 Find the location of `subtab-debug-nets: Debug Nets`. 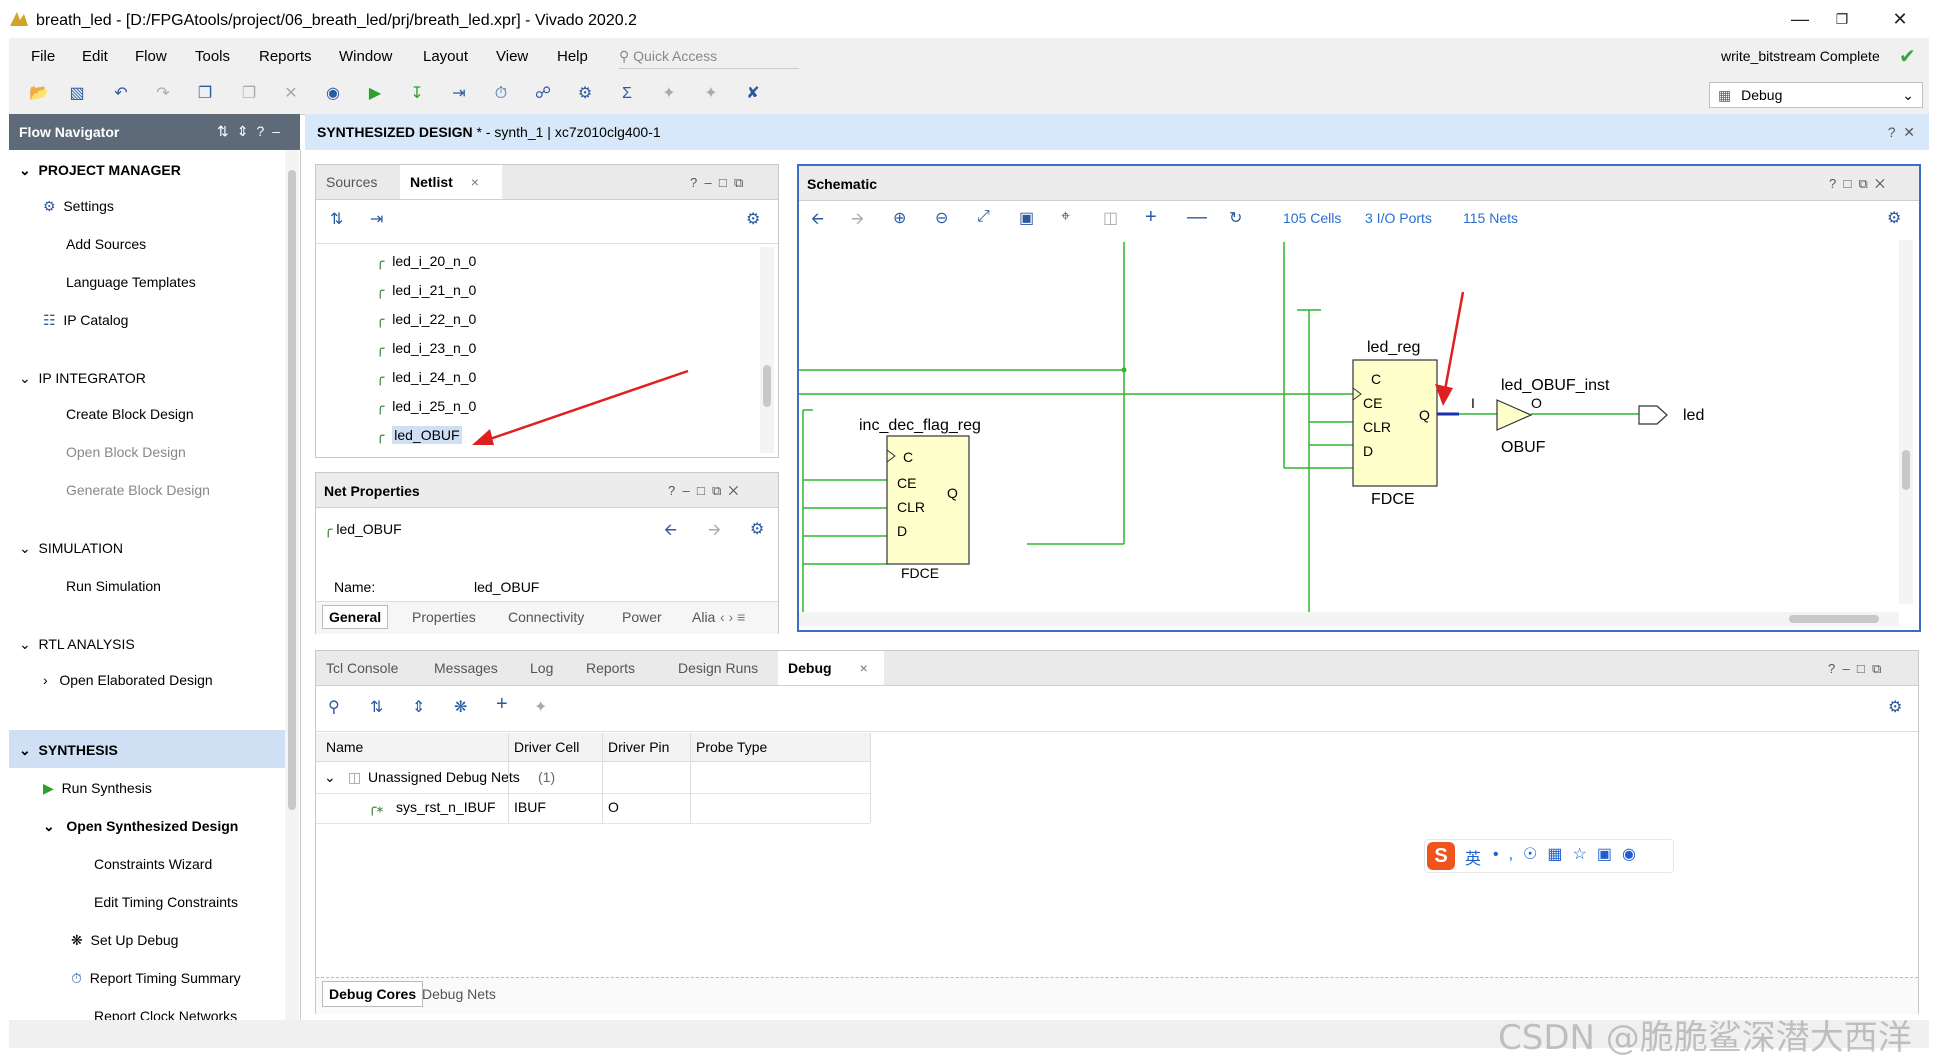

subtab-debug-nets: Debug Nets is located at coordinates (459, 994).